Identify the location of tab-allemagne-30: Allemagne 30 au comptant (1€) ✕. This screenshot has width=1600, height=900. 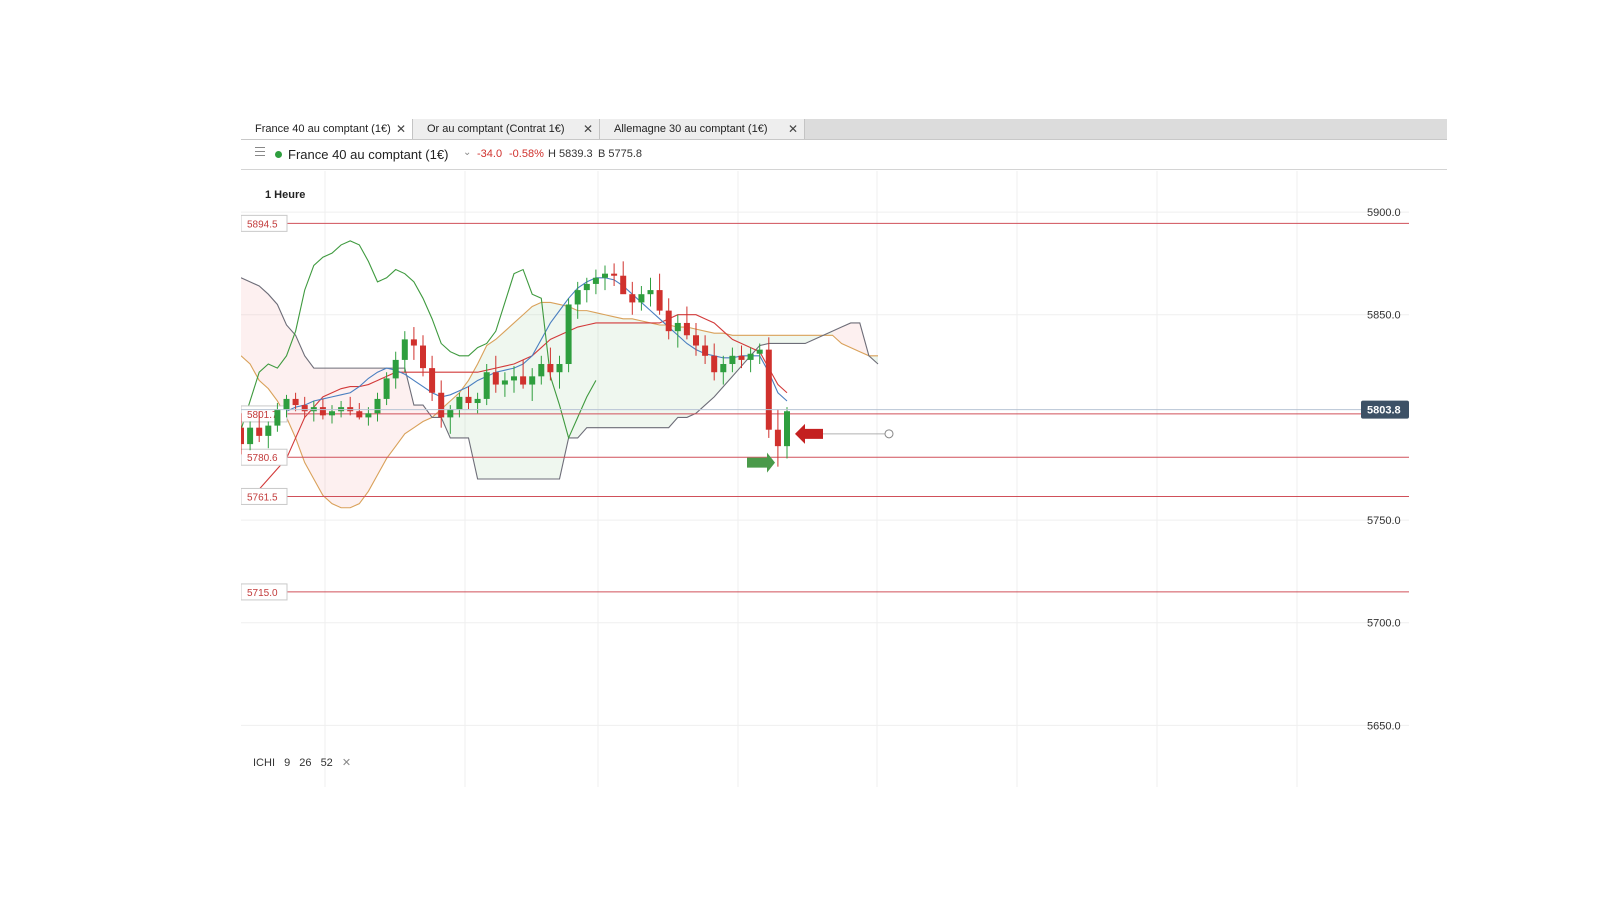
(702, 129).